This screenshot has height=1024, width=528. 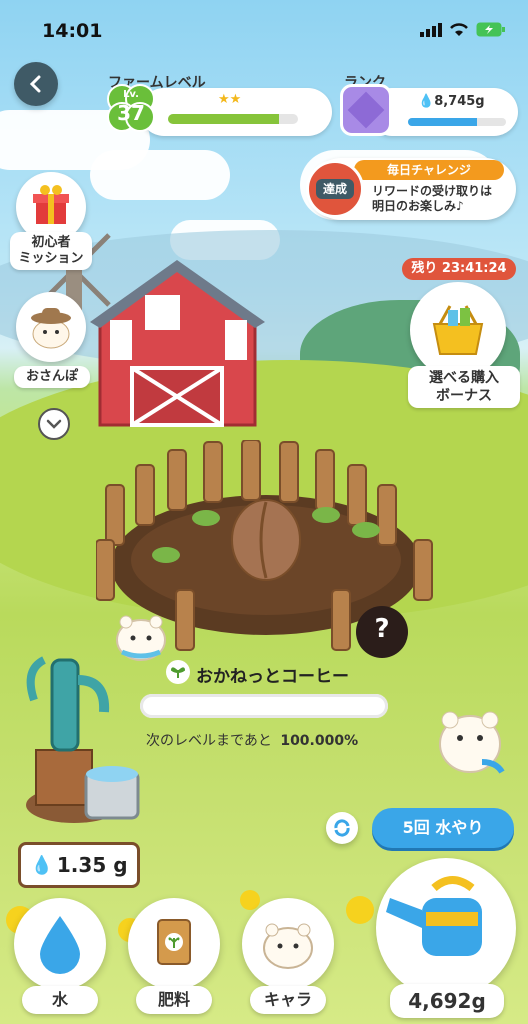 What do you see at coordinates (223, 119) in the screenshot?
I see `farm-level-progress-fill` at bounding box center [223, 119].